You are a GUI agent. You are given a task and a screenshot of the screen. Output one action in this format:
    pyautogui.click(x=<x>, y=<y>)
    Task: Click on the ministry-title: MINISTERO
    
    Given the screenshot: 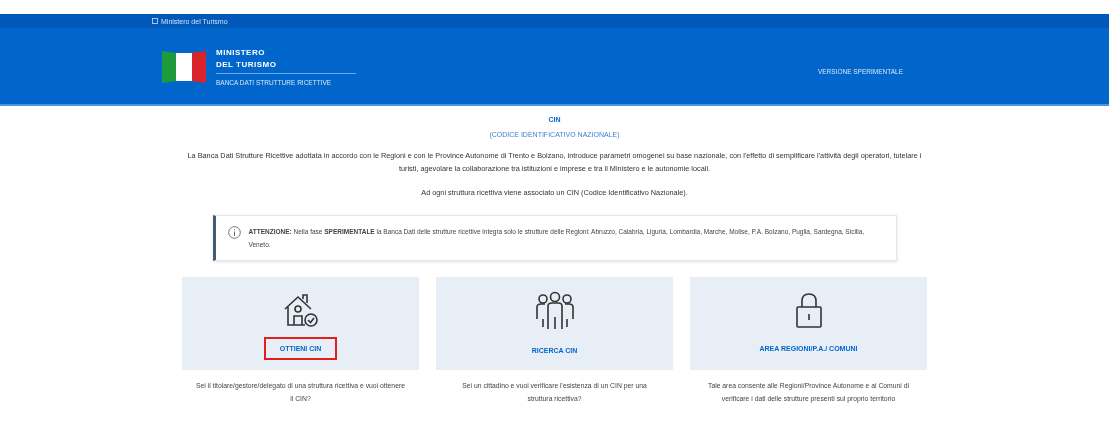 What is the action you would take?
    pyautogui.click(x=241, y=52)
    